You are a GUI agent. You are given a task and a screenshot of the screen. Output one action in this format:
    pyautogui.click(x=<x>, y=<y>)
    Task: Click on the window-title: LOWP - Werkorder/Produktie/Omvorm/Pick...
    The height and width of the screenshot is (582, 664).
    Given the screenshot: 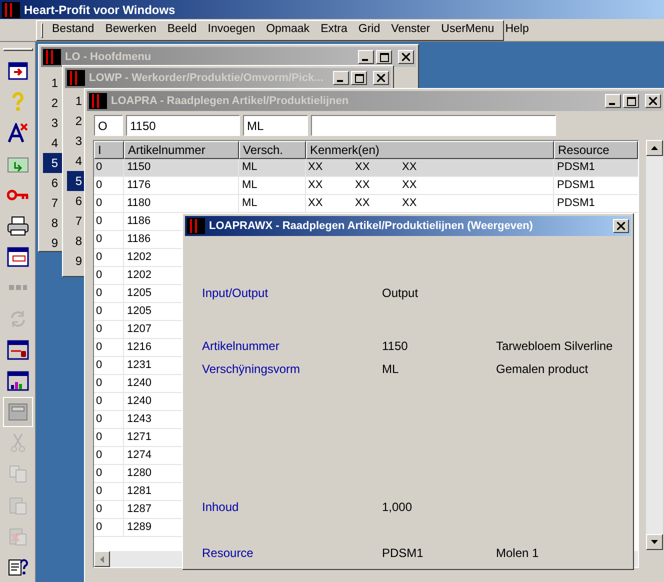 What is the action you would take?
    pyautogui.click(x=206, y=78)
    